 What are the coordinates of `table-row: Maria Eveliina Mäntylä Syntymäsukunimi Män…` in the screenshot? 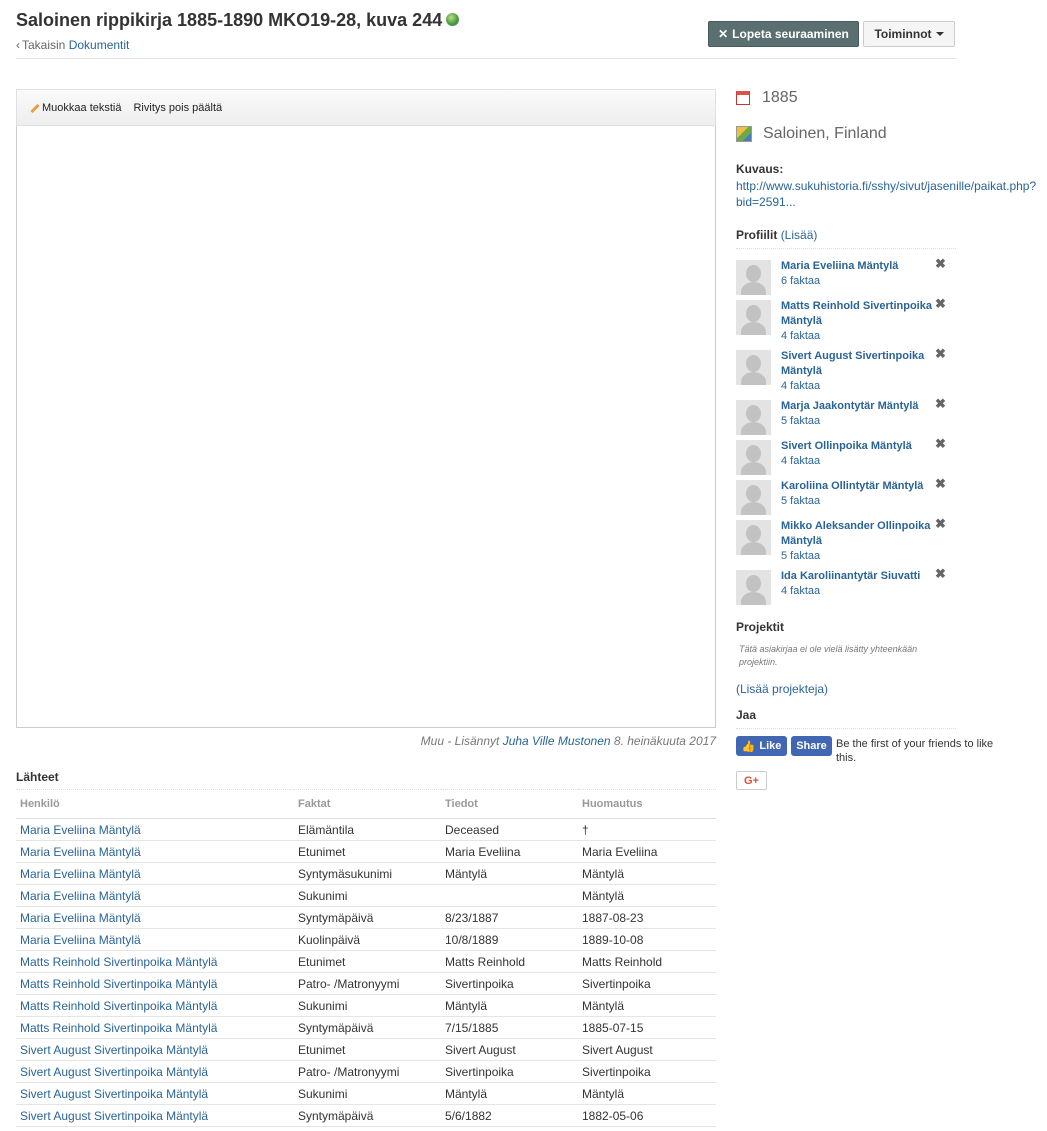 It's located at (366, 873).